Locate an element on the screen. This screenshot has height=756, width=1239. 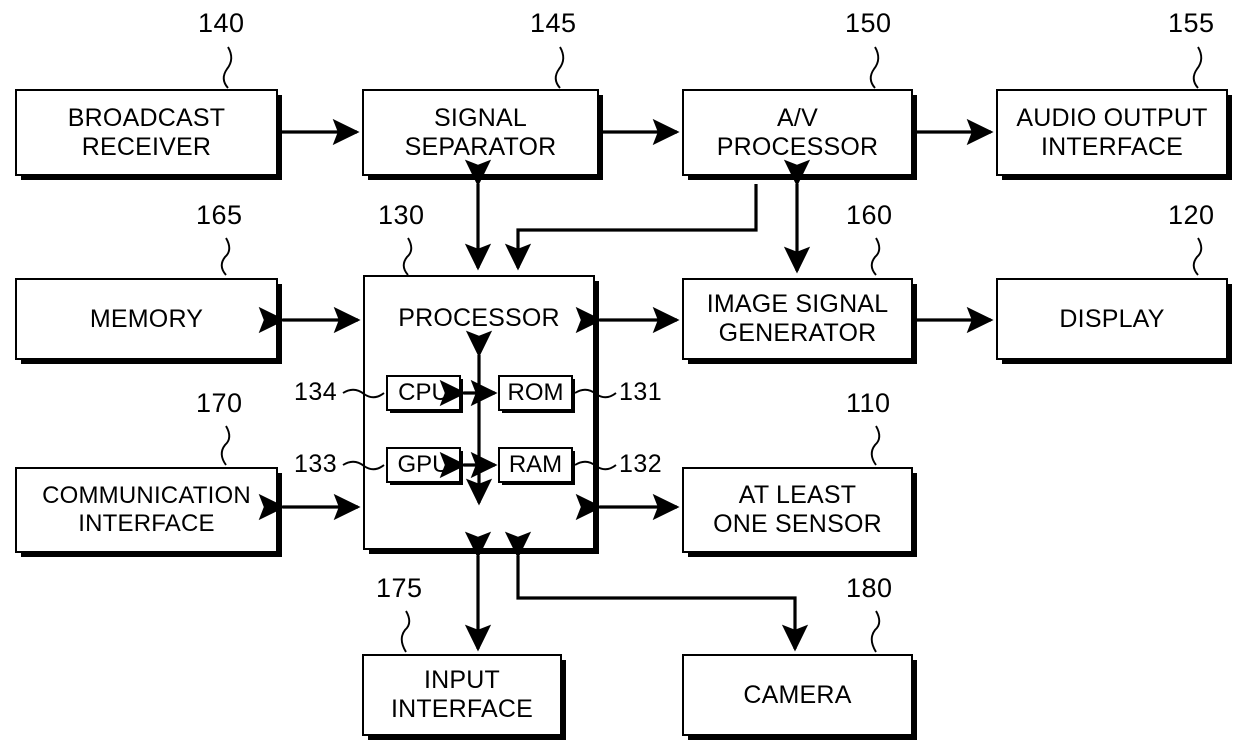
block-label: BROADCAST RECEIVER is located at coordinates (146, 132).